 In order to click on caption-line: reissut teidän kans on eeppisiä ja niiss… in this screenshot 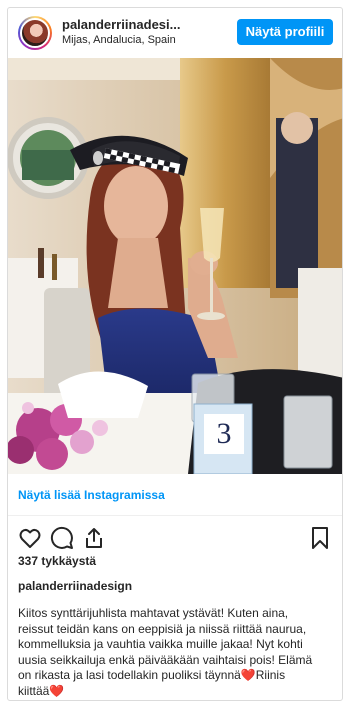, I will do `click(162, 628)`.